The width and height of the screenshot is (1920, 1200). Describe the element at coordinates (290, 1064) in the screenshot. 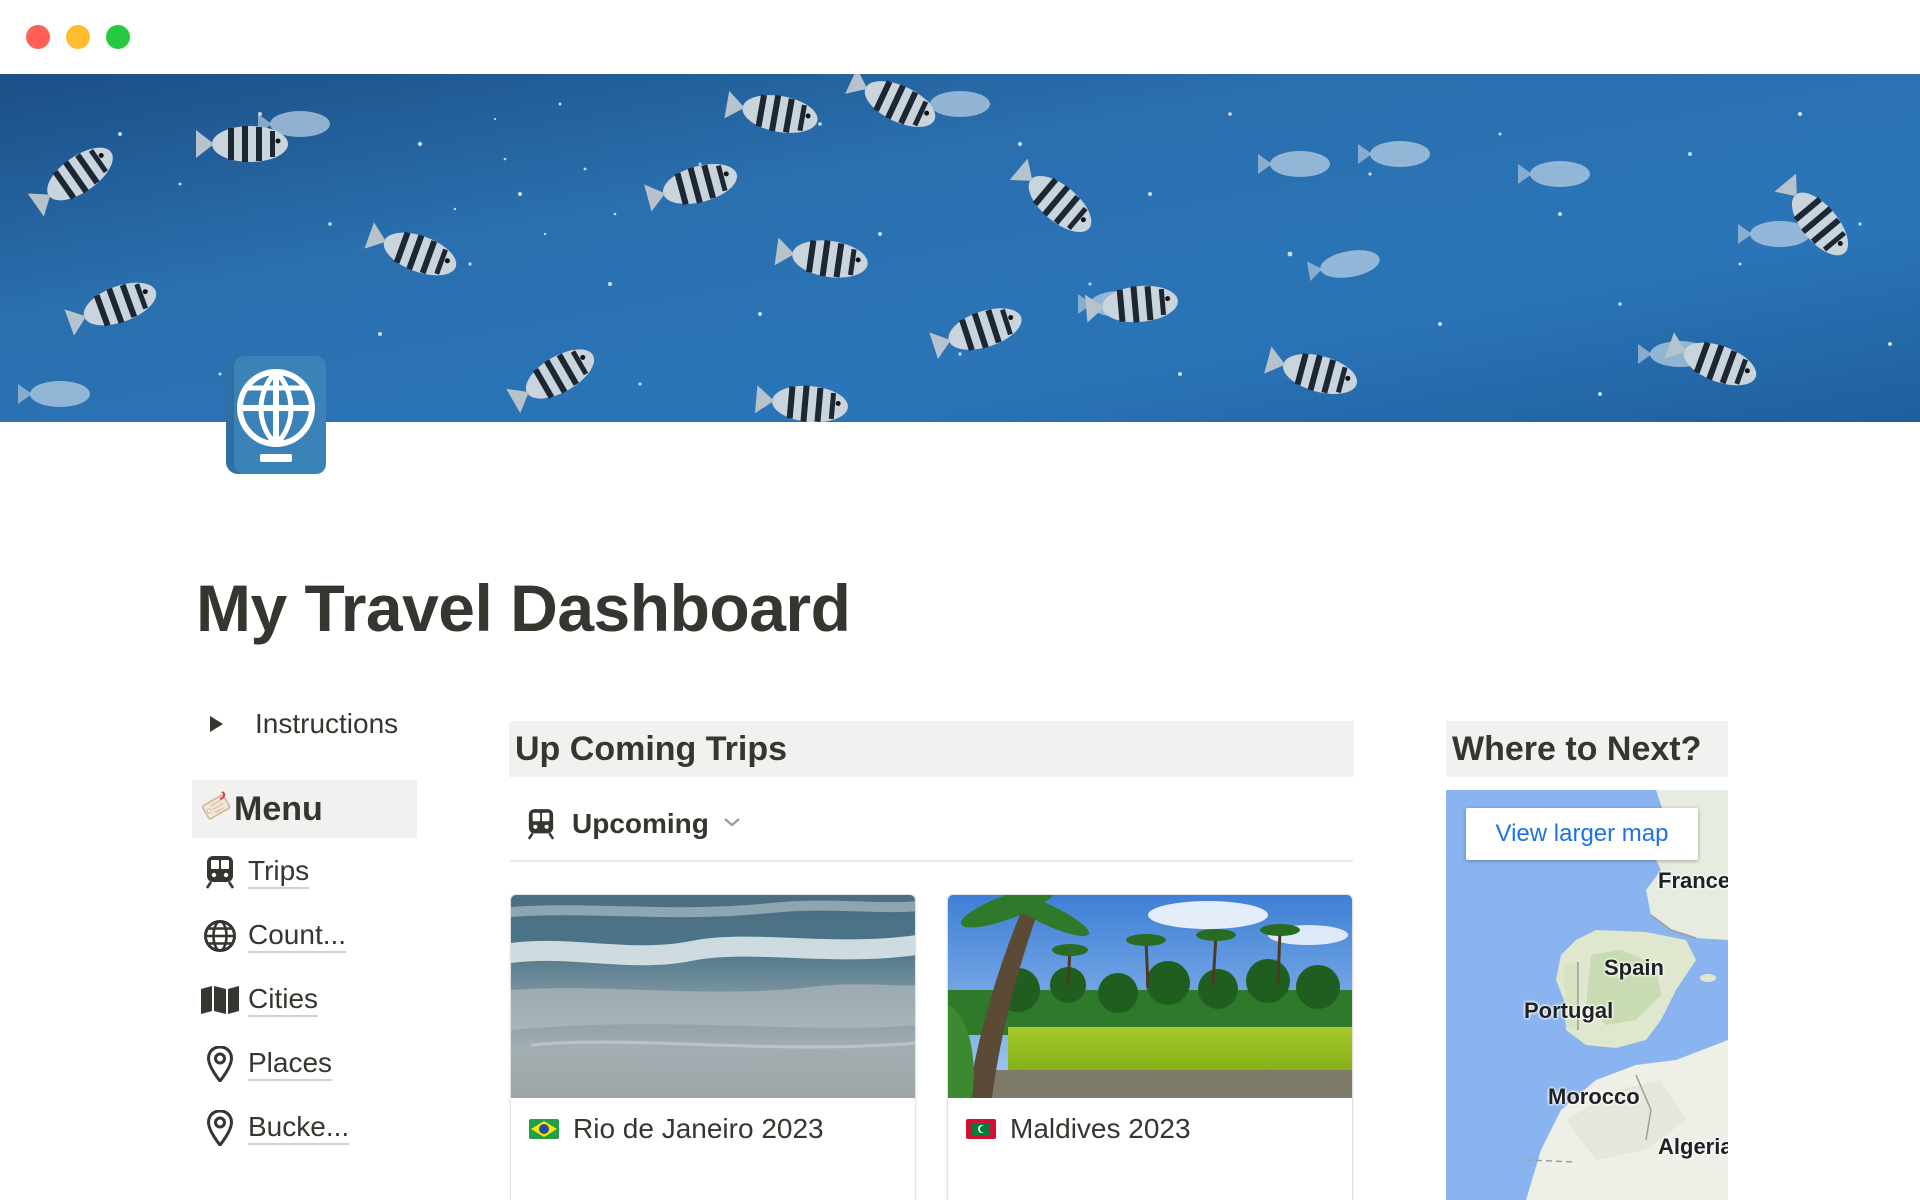

I see `menu-item-label: Places` at that location.